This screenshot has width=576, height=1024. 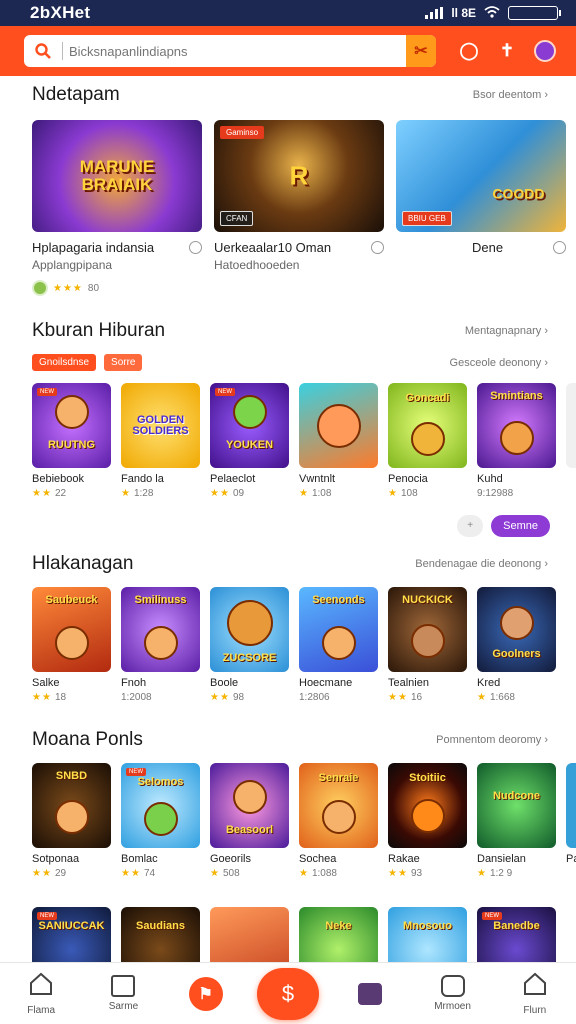 I want to click on game-image: Goolners, so click(x=516, y=629).